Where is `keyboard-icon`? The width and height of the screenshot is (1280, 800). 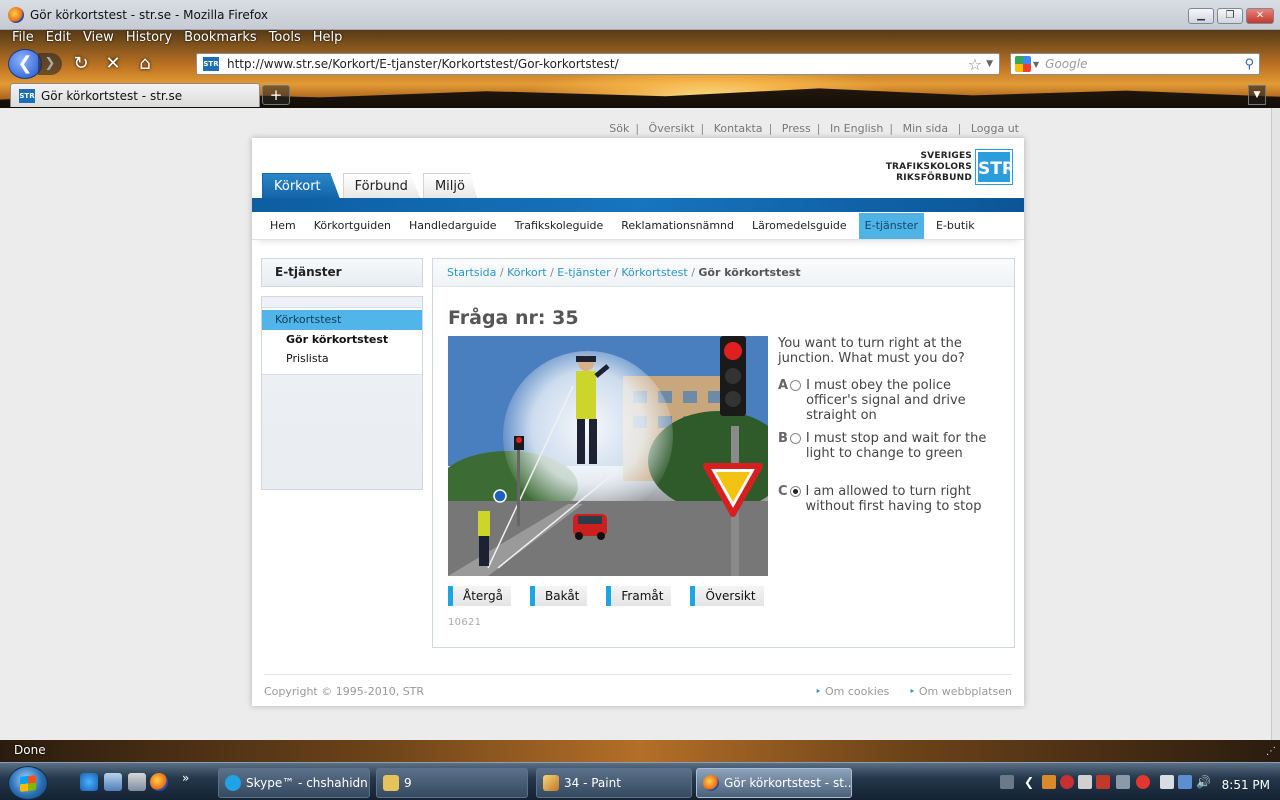 keyboard-icon is located at coordinates (1007, 782).